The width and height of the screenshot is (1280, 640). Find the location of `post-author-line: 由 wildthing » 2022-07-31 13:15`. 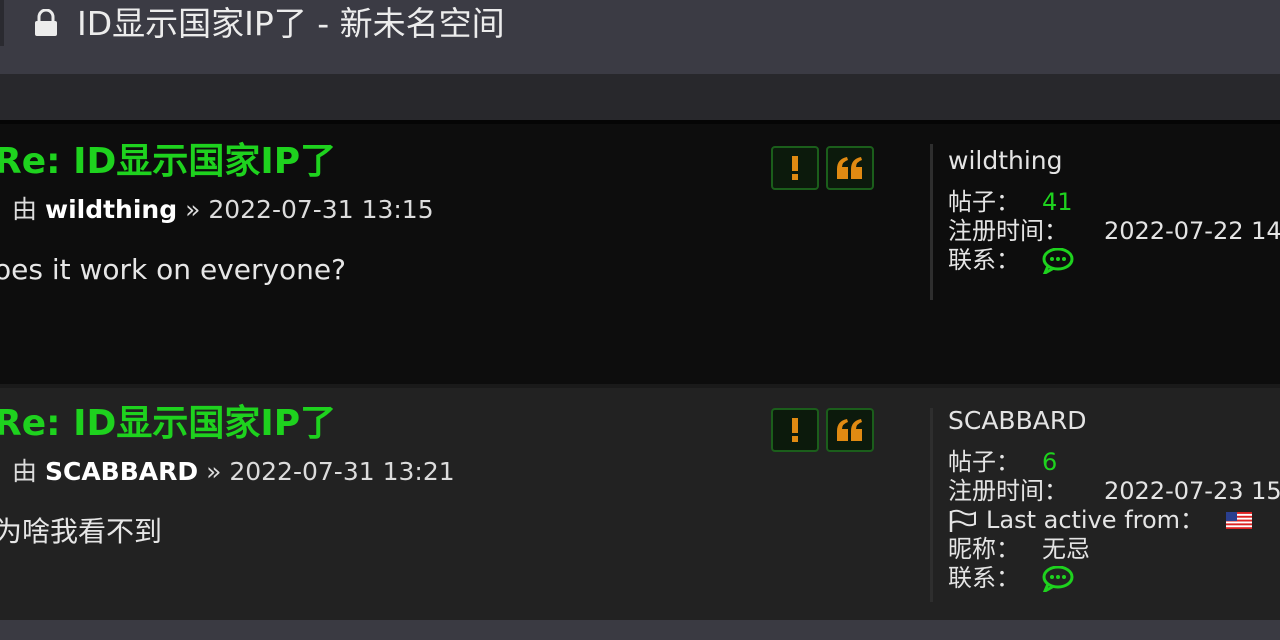

post-author-line: 由 wildthing » 2022-07-31 13:15 is located at coordinates (223, 210).